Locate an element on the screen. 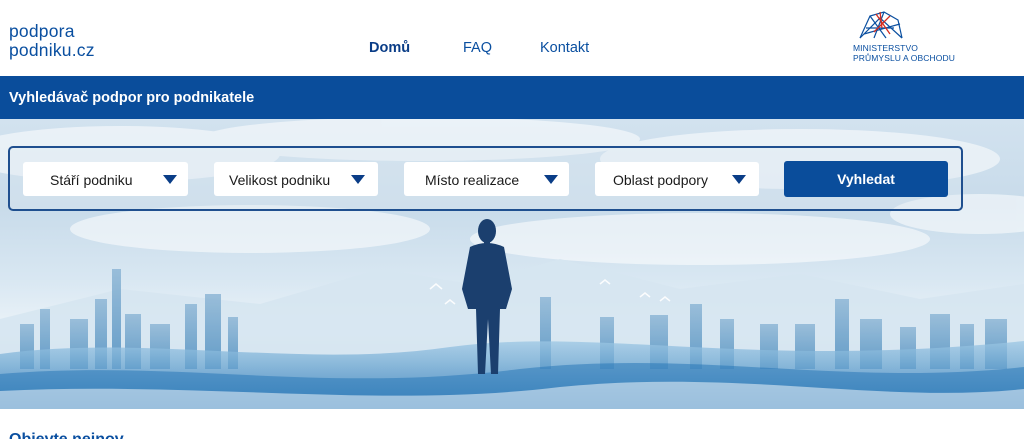 Image resolution: width=1024 pixels, height=439 pixels. select-label: Stáří podniku is located at coordinates (91, 180).